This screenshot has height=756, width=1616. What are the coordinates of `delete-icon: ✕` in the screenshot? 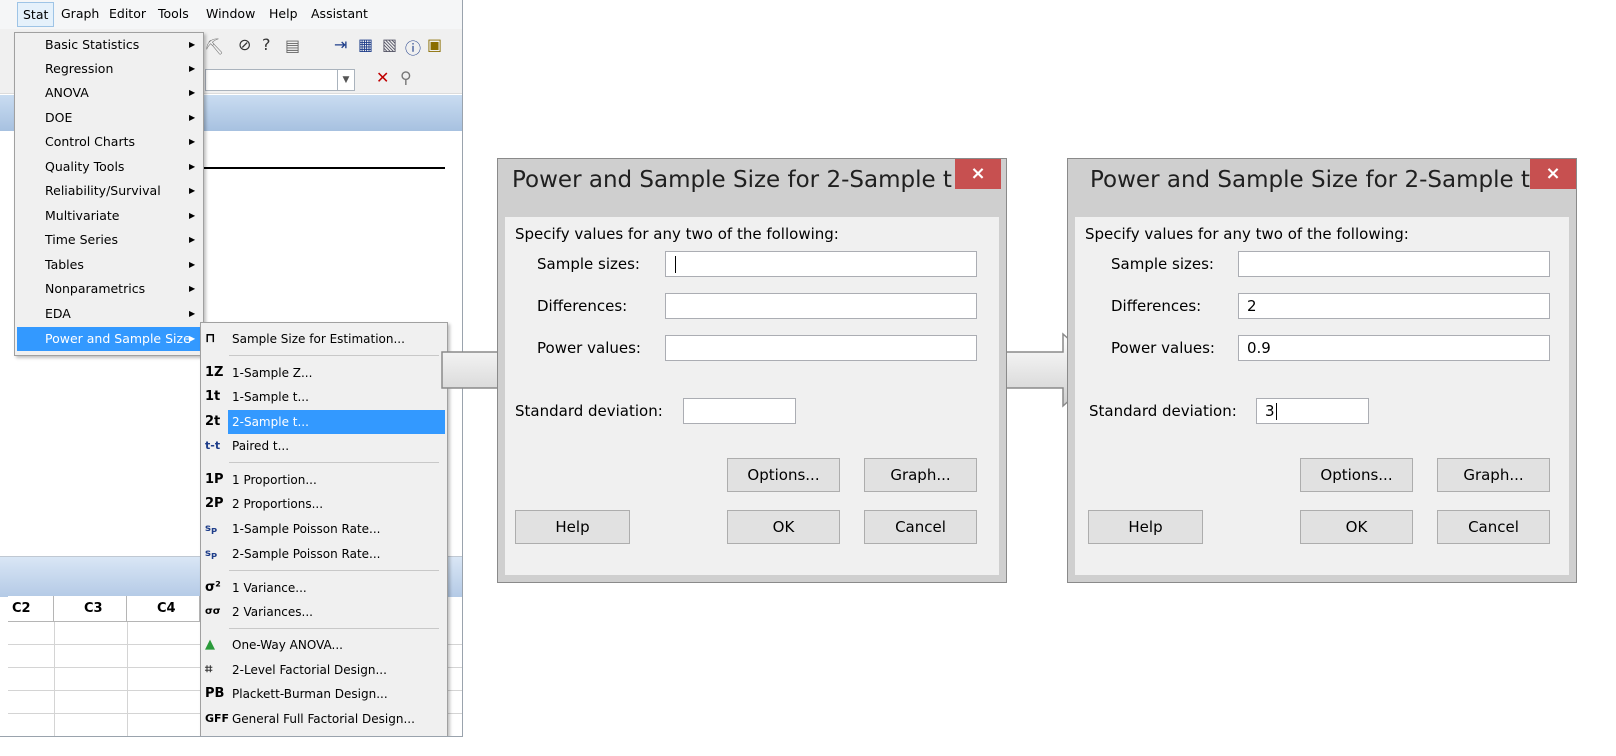 It's located at (382, 77).